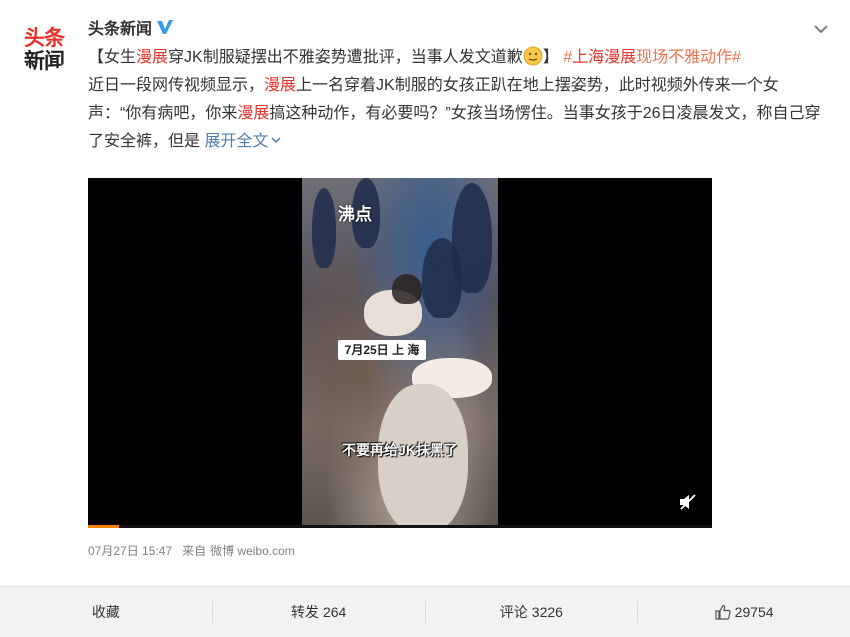  What do you see at coordinates (120, 27) in the screenshot?
I see `author-name: 头条新闻` at bounding box center [120, 27].